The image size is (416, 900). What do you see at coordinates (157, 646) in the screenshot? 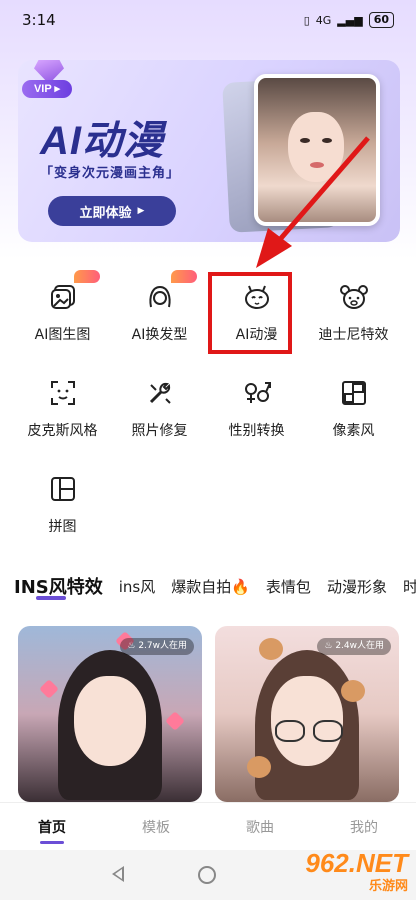
I see `usage-badge: ♨ 2.7w人在用` at bounding box center [157, 646].